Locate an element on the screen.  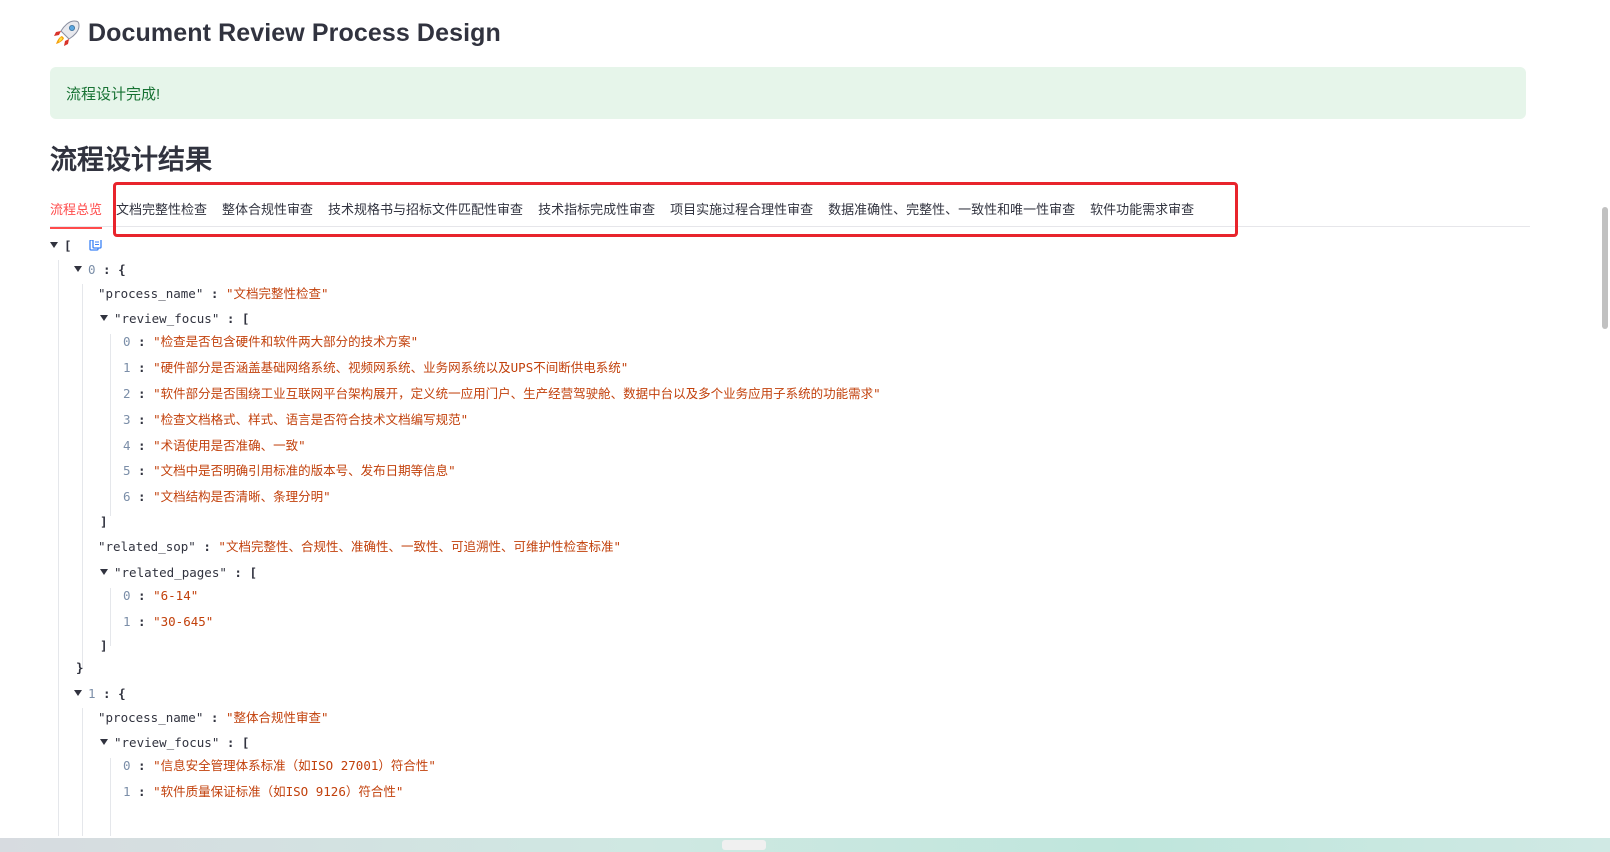
json-array-row: 0 : "信息安全管理体系标准（如ISO 27001）符合性" is located at coordinates (279, 765).